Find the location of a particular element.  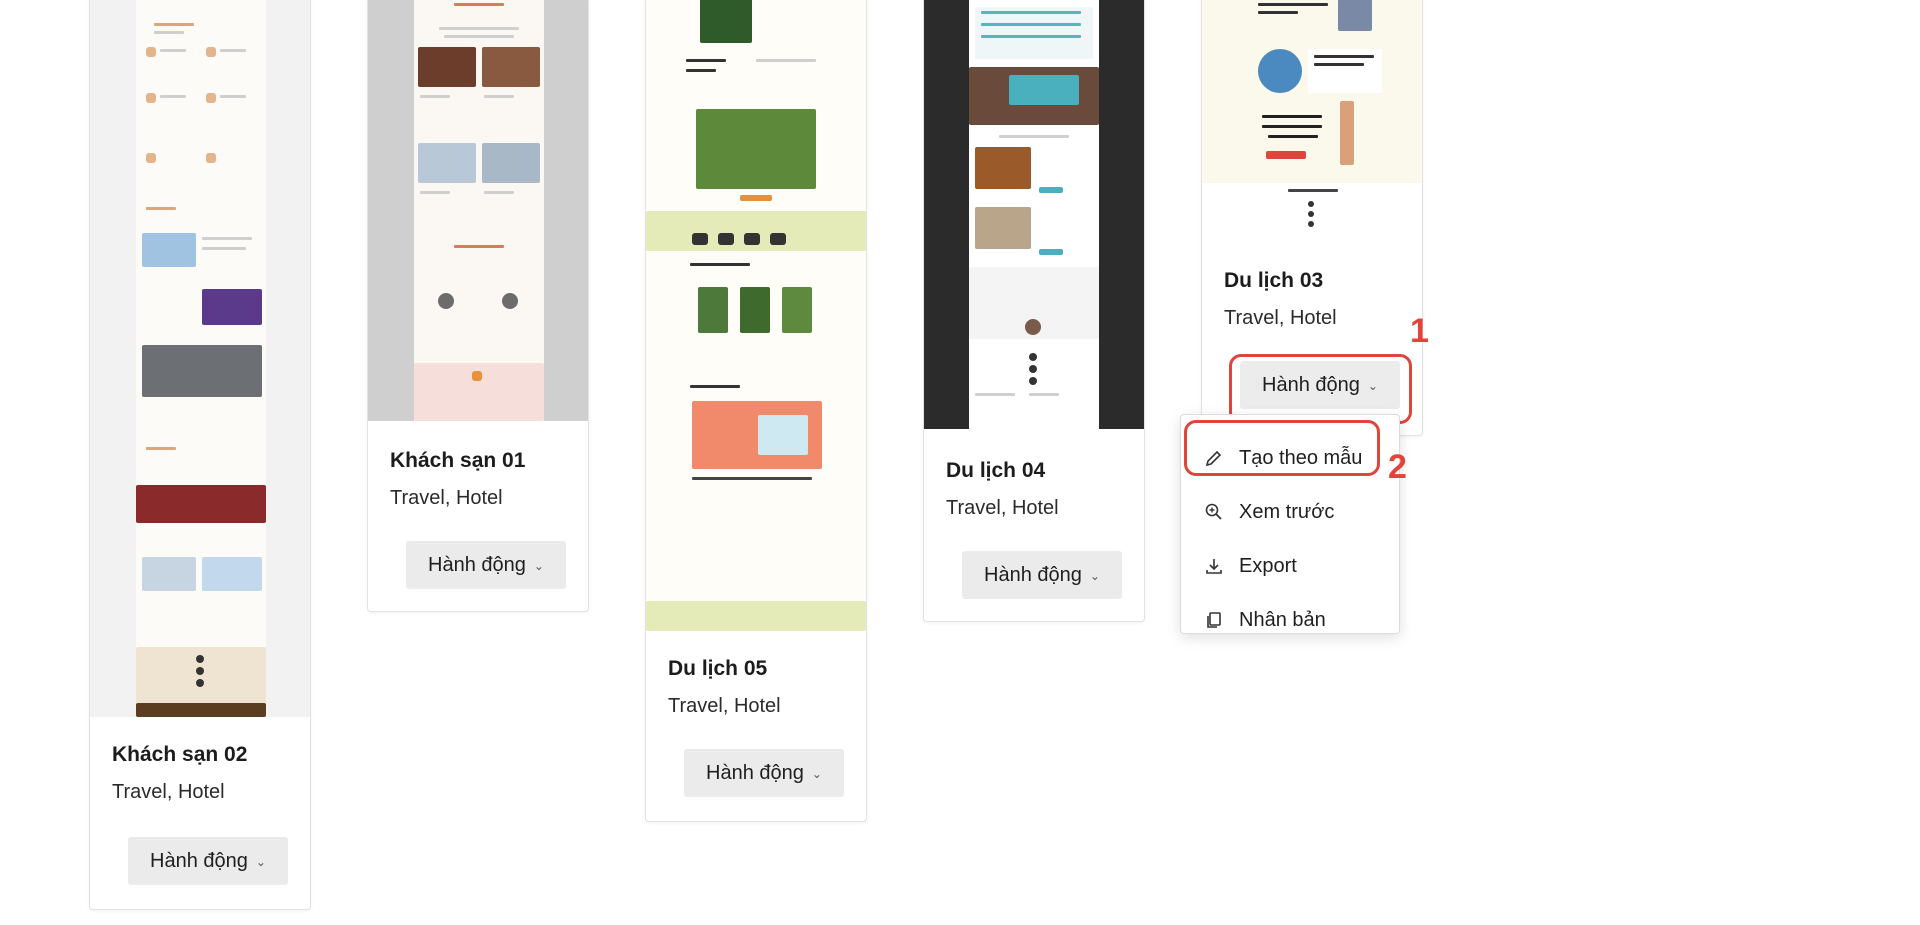

card-title: Du lịch 05 is located at coordinates (718, 668).